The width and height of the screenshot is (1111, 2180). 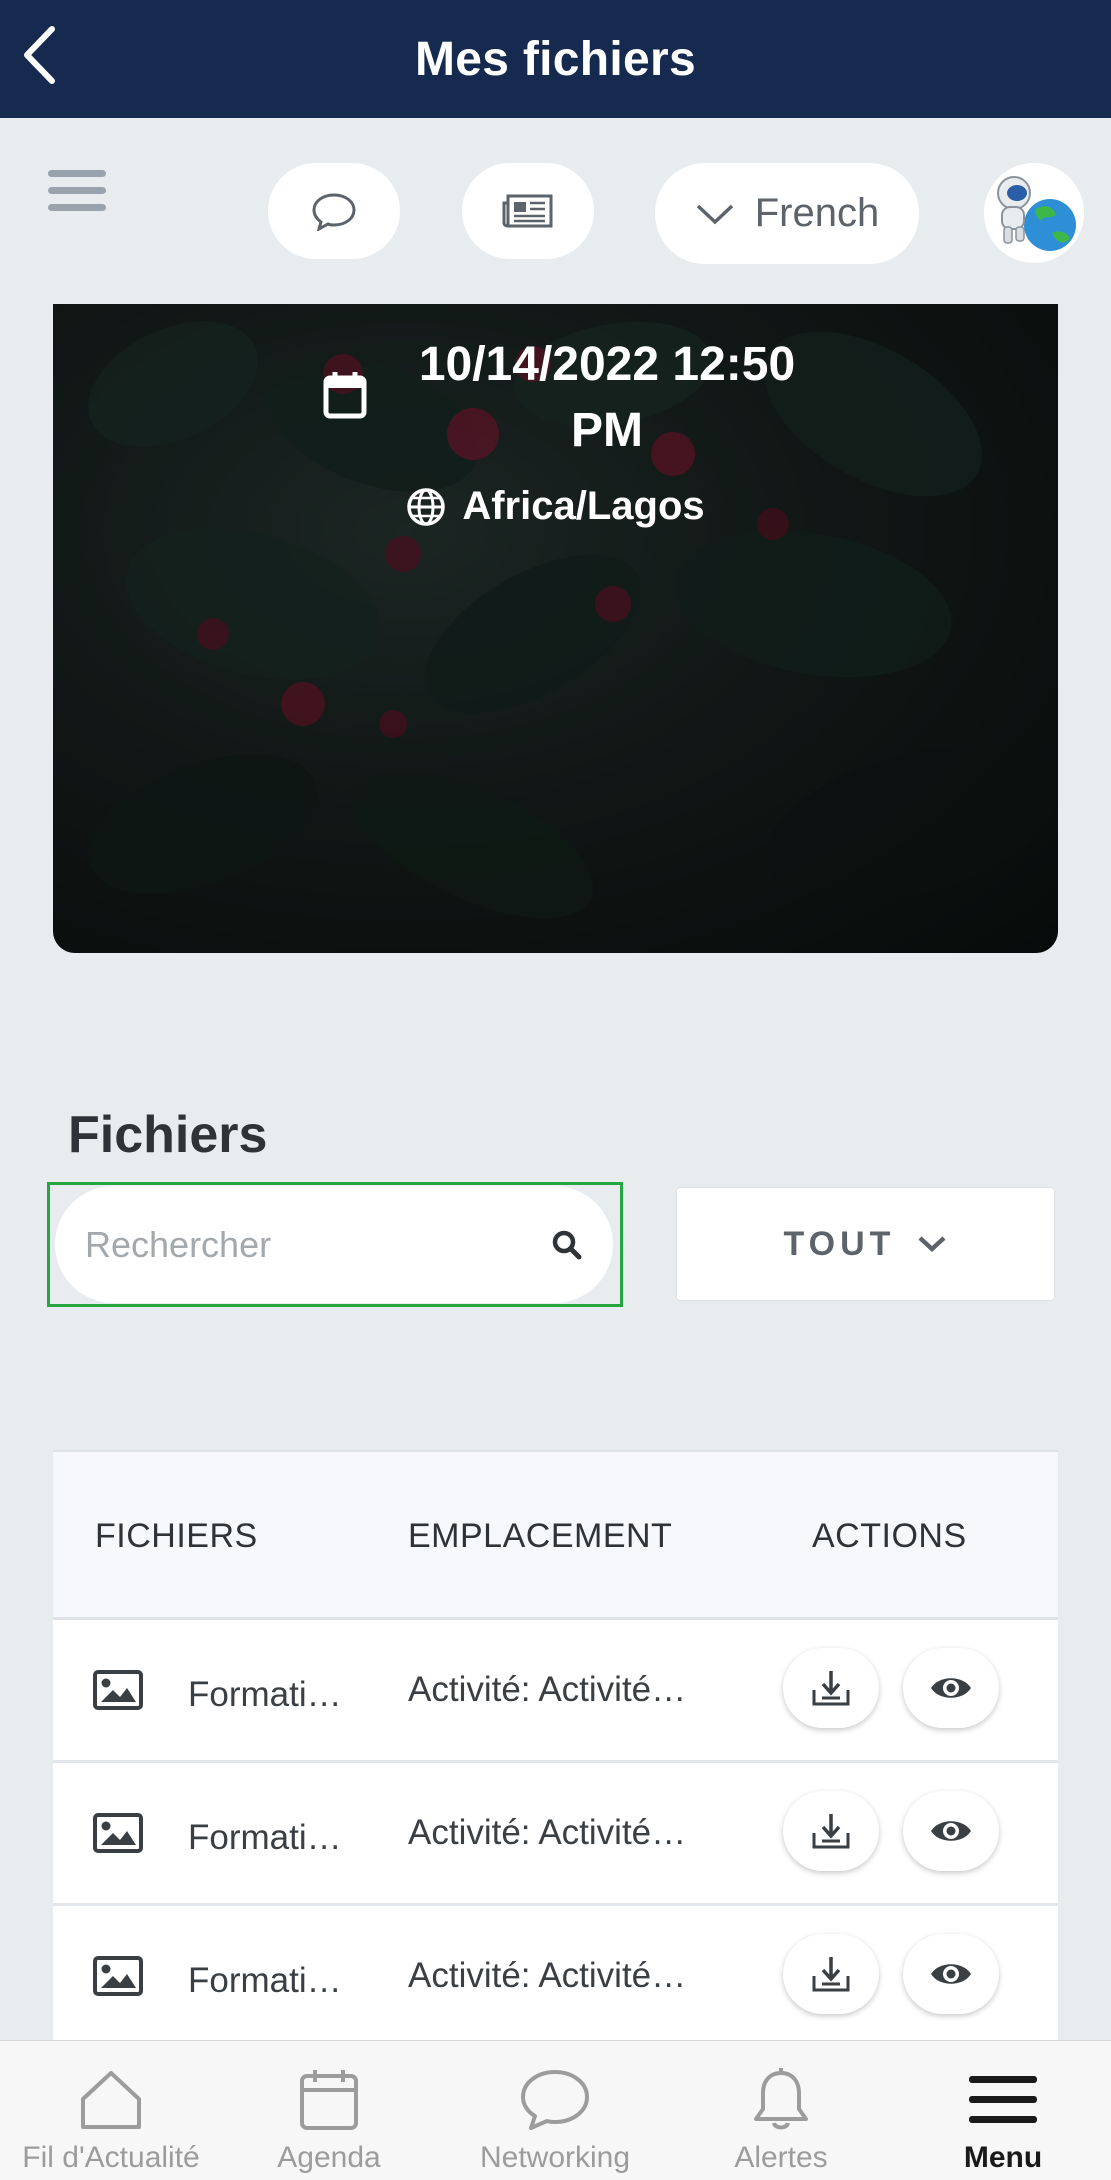 I want to click on tab-label: Fil d'Actualité, so click(x=111, y=2157).